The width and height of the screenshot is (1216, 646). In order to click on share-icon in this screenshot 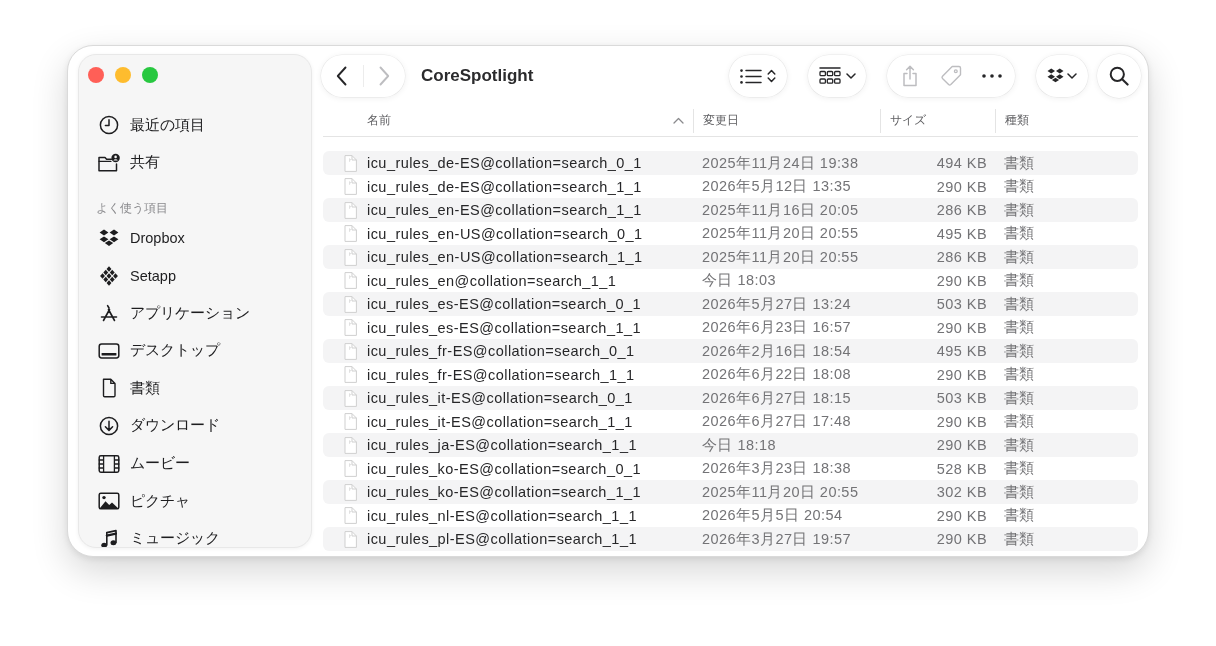, I will do `click(910, 76)`.